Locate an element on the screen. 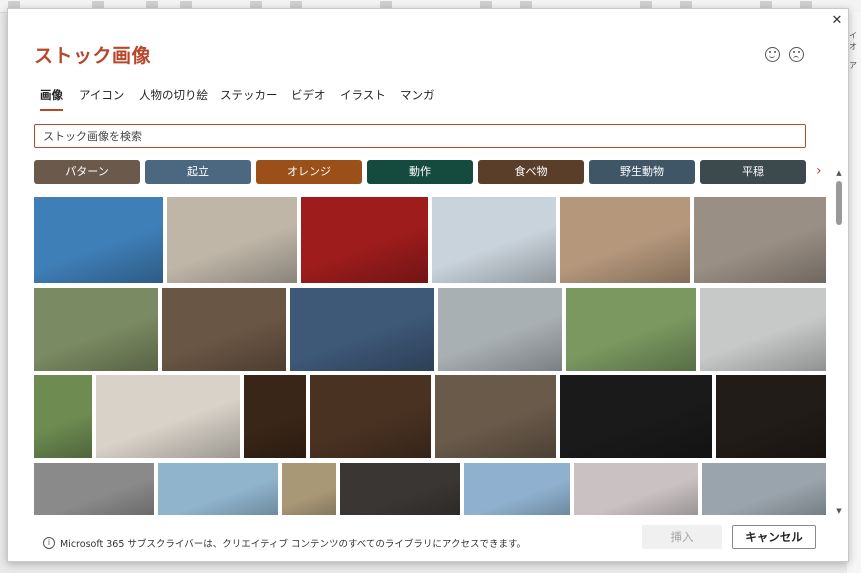 This screenshot has width=861, height=573. chip-pattern: パターン is located at coordinates (87, 172).